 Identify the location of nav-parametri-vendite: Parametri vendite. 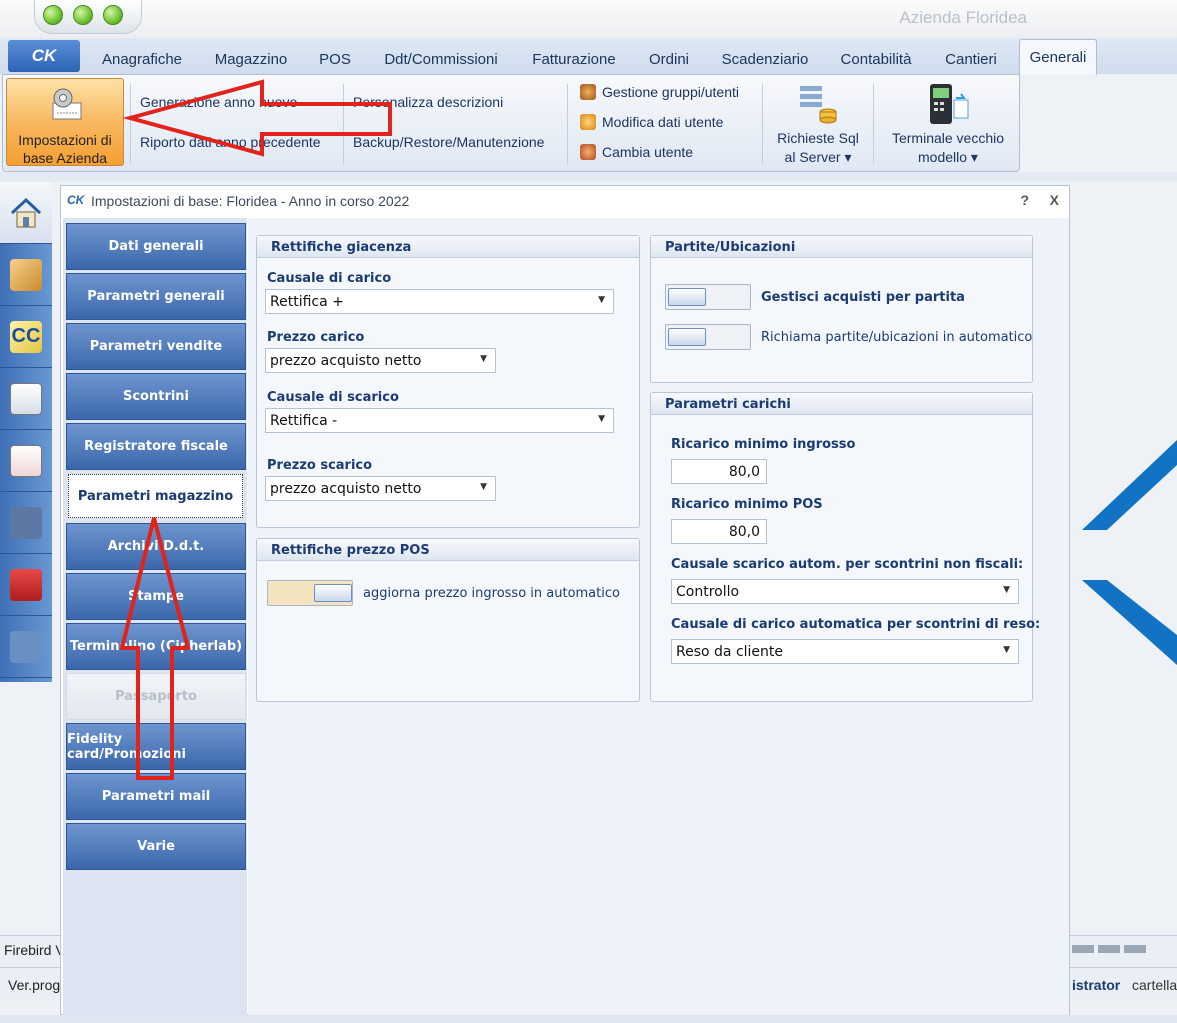
(156, 346).